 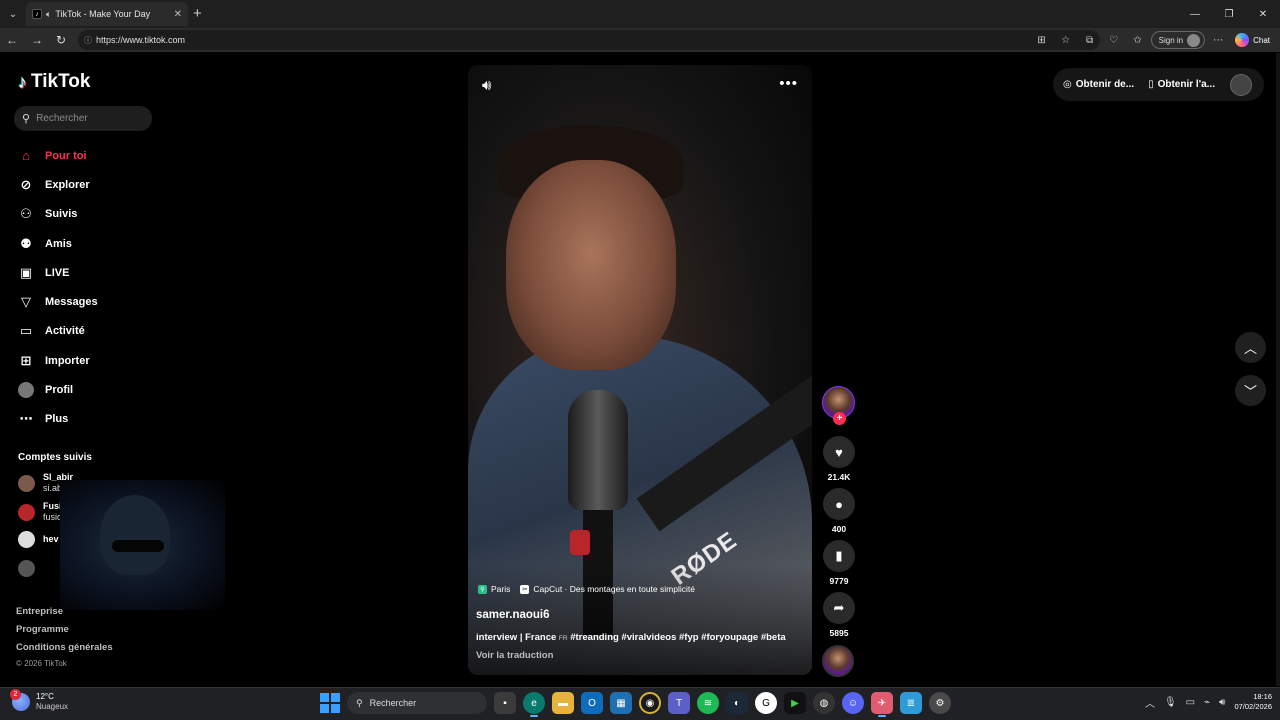 I want to click on close-tab-icon: ✕, so click(x=178, y=14).